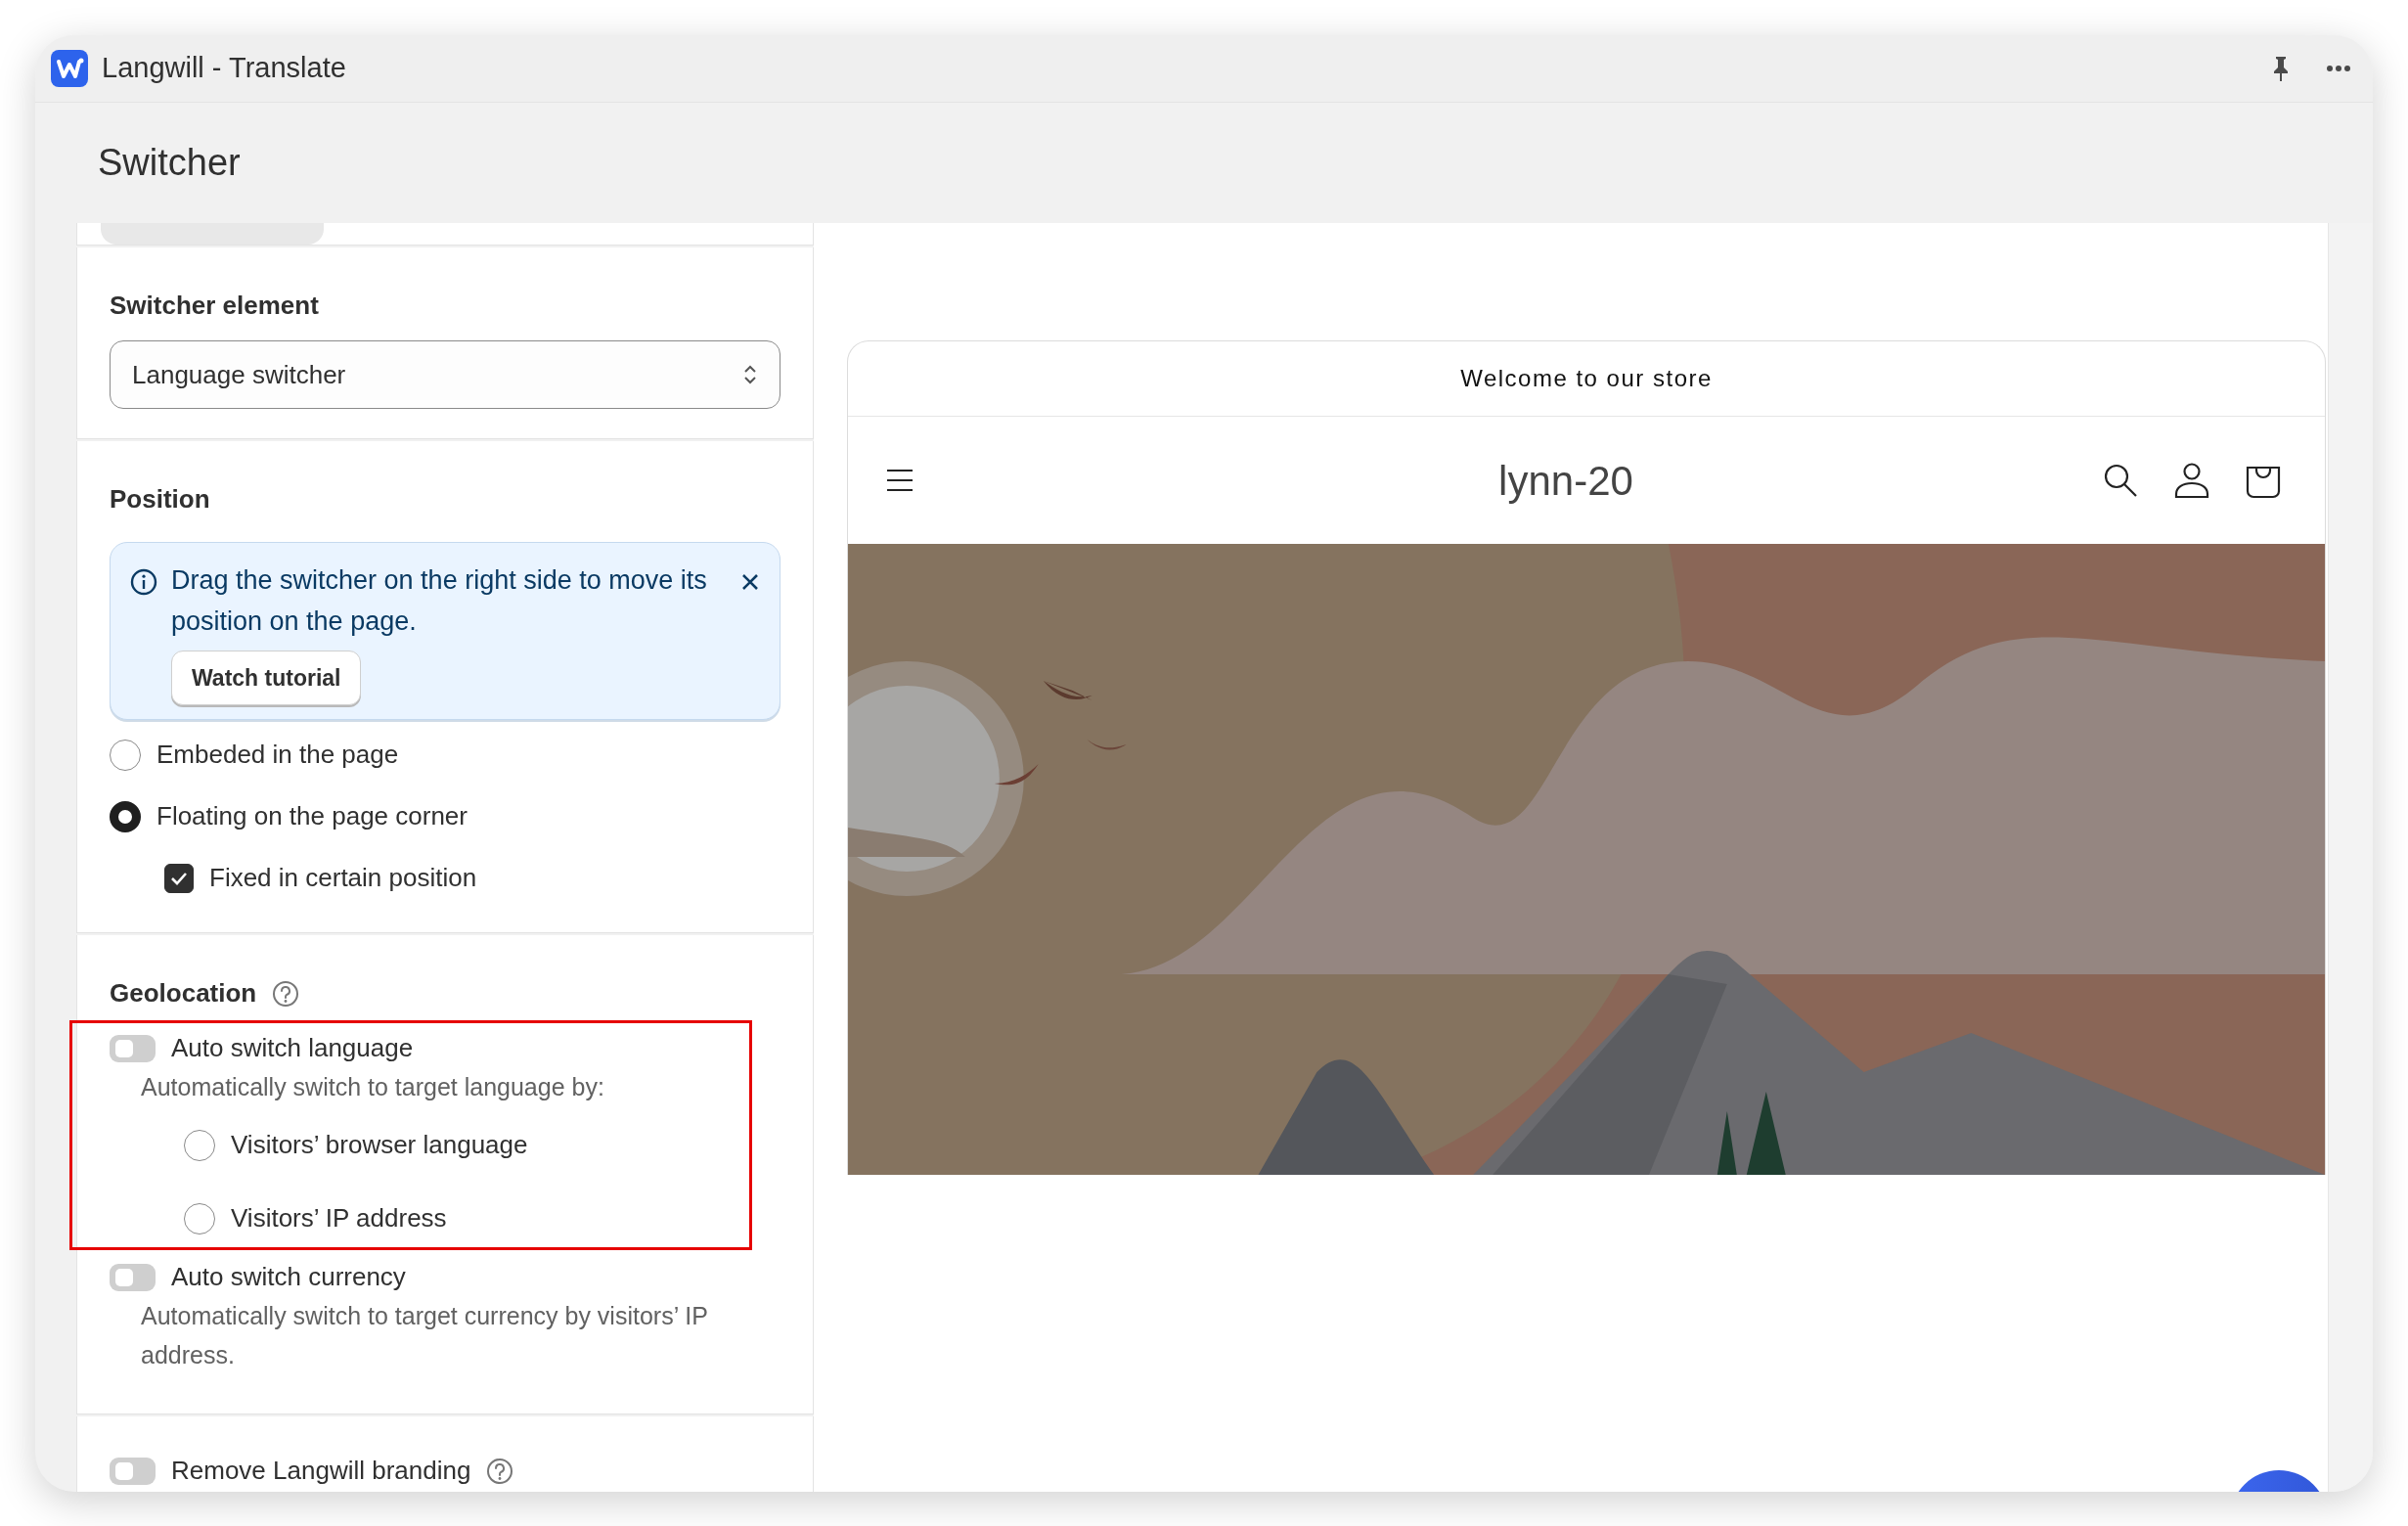 The height and width of the screenshot is (1526, 2408). What do you see at coordinates (183, 993) in the screenshot?
I see `section-heading: Geolocation` at bounding box center [183, 993].